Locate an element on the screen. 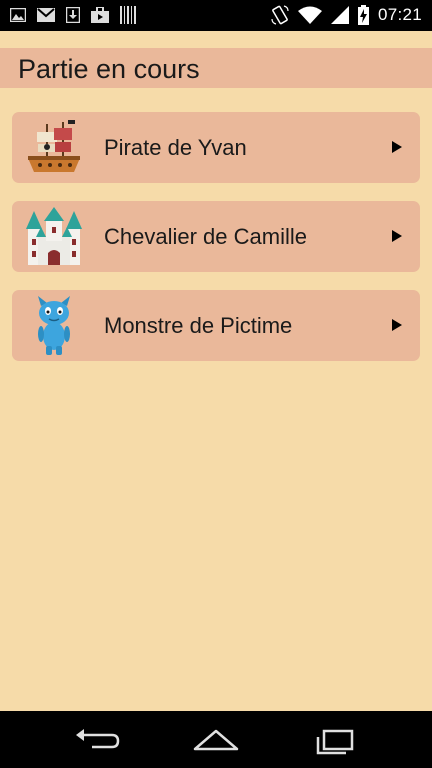 The width and height of the screenshot is (432, 768). action-bar-spacer is located at coordinates (216, 39).